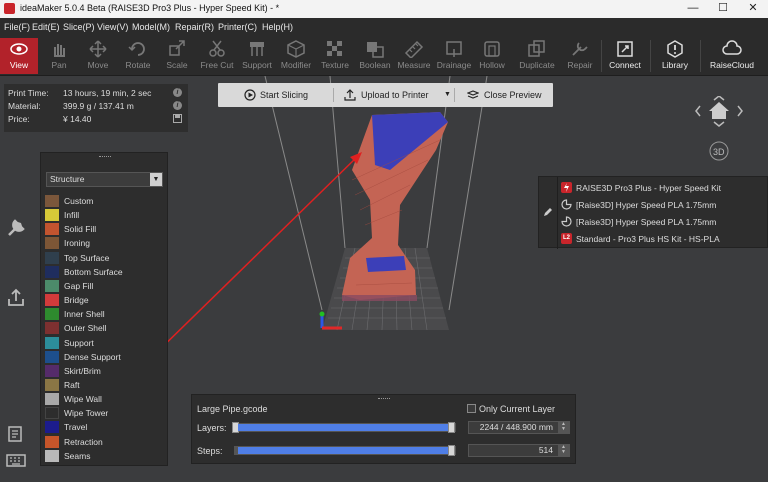  Describe the element at coordinates (151, 27) in the screenshot. I see `menu-model: Model(M)` at that location.